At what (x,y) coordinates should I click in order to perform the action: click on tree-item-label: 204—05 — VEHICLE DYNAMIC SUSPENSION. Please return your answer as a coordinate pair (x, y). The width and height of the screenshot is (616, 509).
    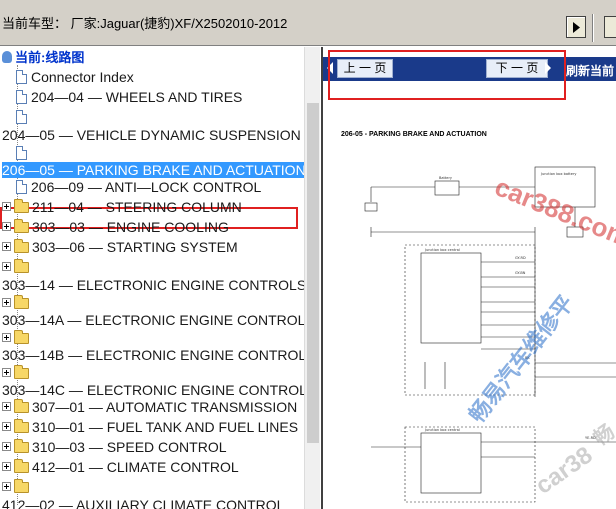
    Looking at the image, I should click on (151, 135).